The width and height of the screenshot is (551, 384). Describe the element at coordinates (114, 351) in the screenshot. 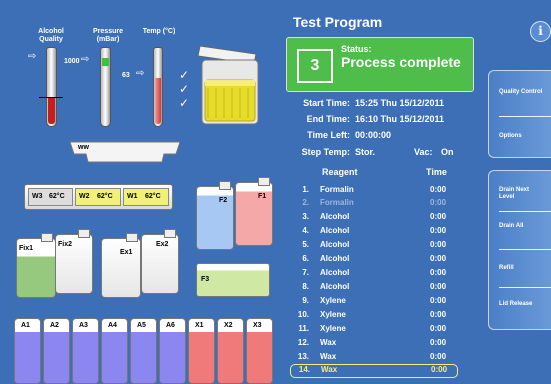

I see `bottle-a4: A4` at that location.